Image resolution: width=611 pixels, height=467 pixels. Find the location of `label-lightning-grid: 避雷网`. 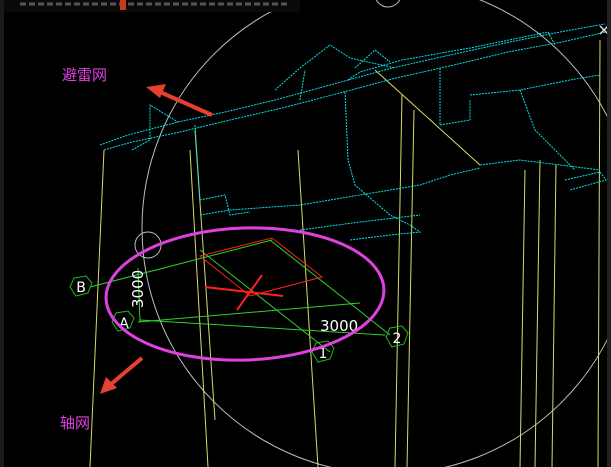

label-lightning-grid: 避雷网 is located at coordinates (84, 75).